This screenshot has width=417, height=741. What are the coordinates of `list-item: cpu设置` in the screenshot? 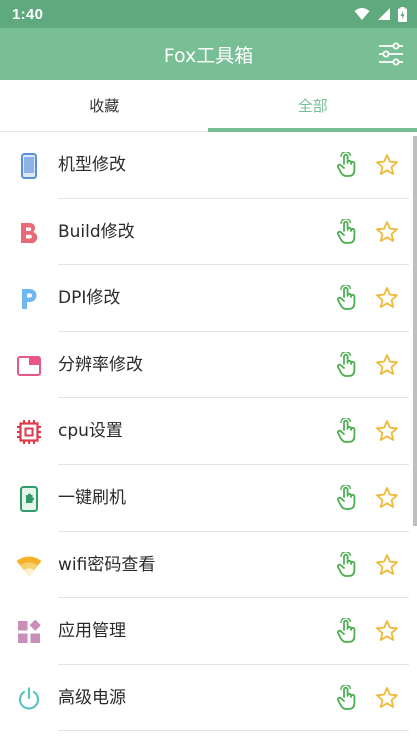 It's located at (208, 431).